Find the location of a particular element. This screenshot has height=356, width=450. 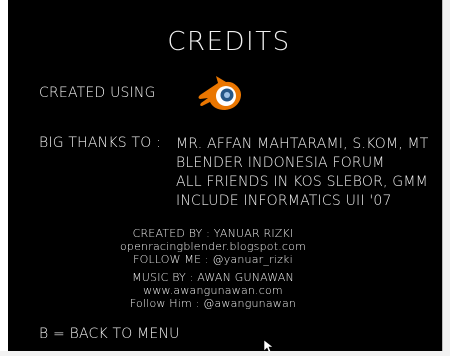

created-by-site: openracingblender.blogspot.com is located at coordinates (213, 246).